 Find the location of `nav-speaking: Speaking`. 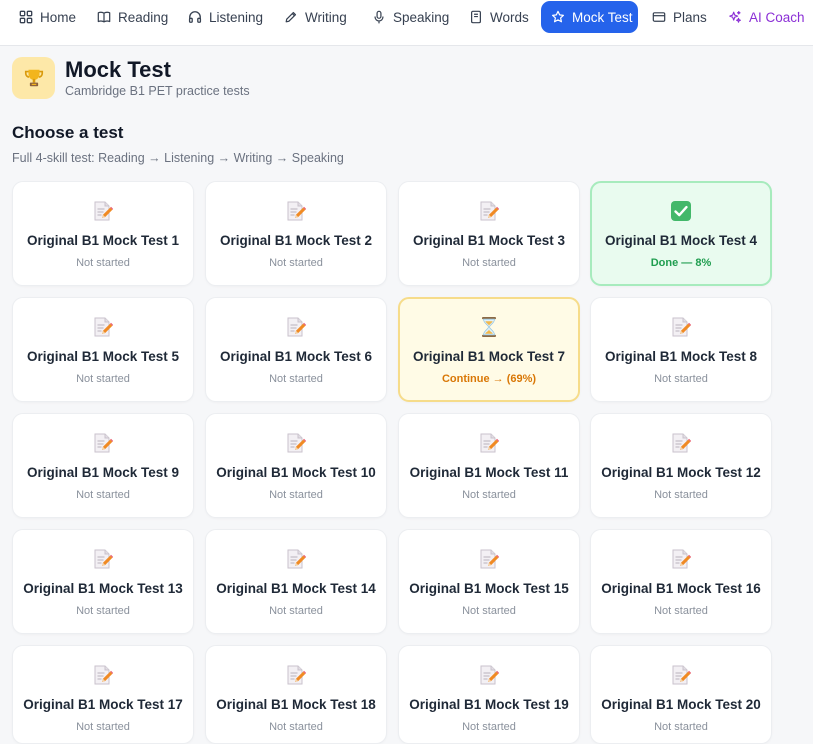

nav-speaking: Speaking is located at coordinates (410, 17).